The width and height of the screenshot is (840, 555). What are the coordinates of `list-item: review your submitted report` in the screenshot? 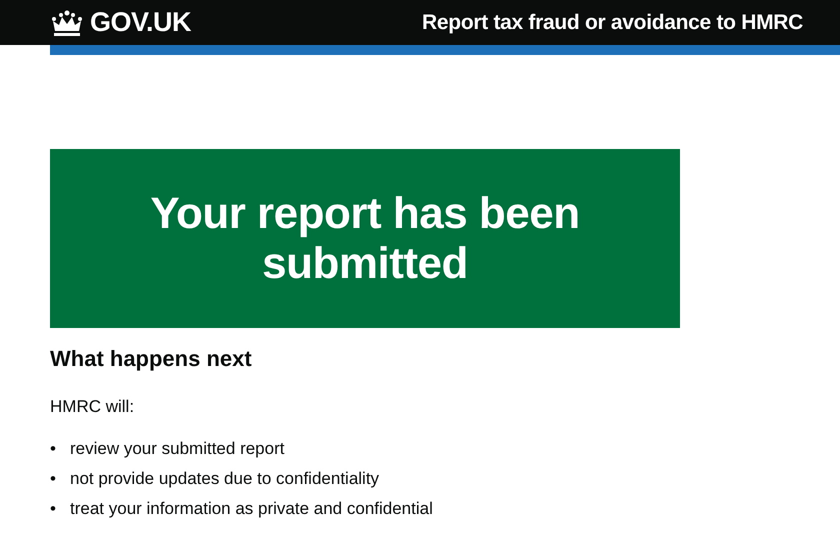 It's located at (177, 449).